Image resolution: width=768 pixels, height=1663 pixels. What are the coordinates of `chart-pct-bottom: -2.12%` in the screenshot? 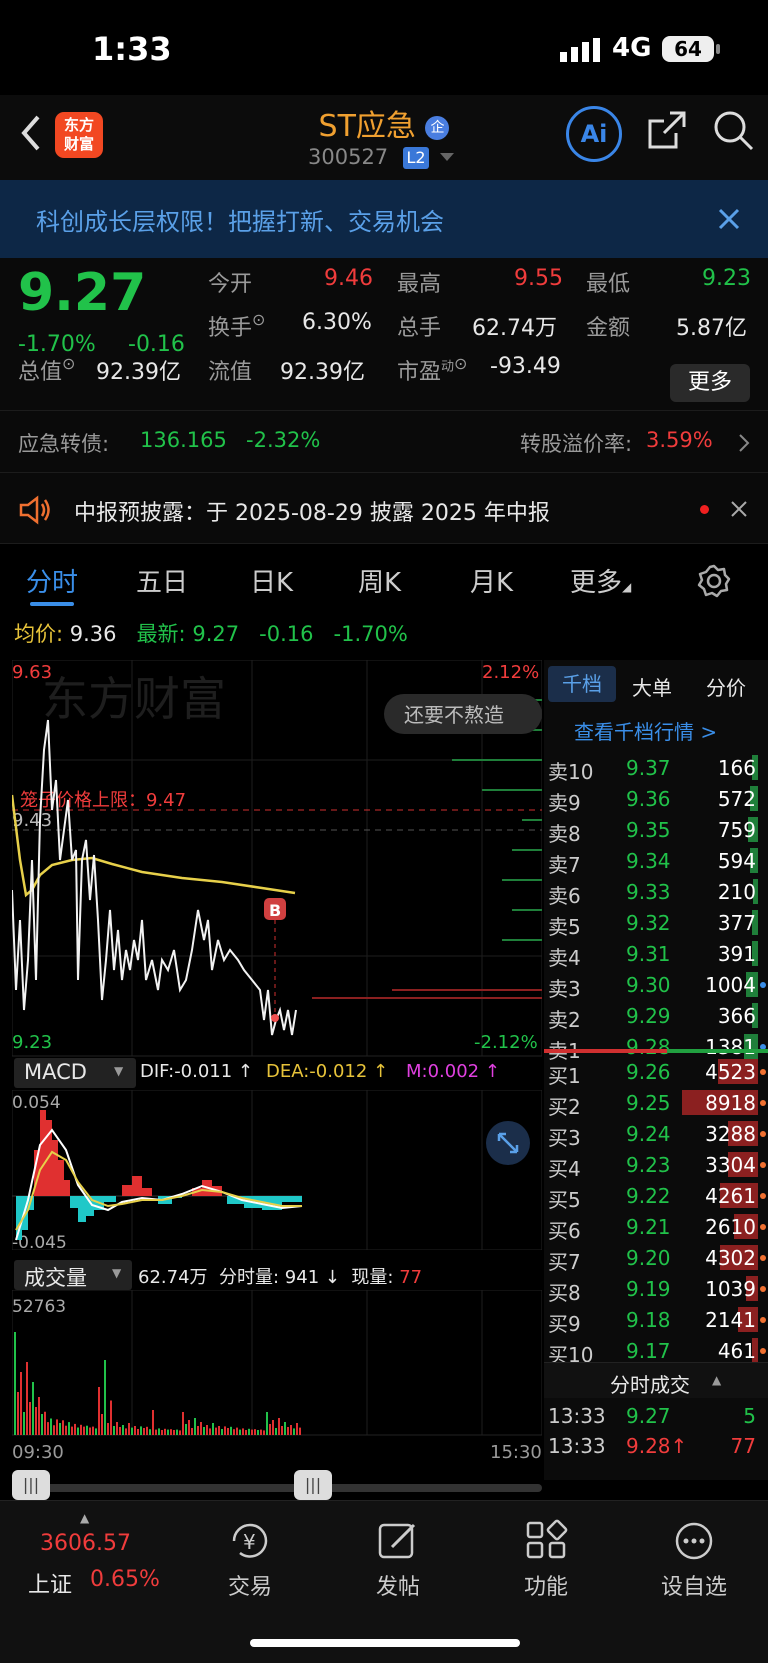 It's located at (506, 1042).